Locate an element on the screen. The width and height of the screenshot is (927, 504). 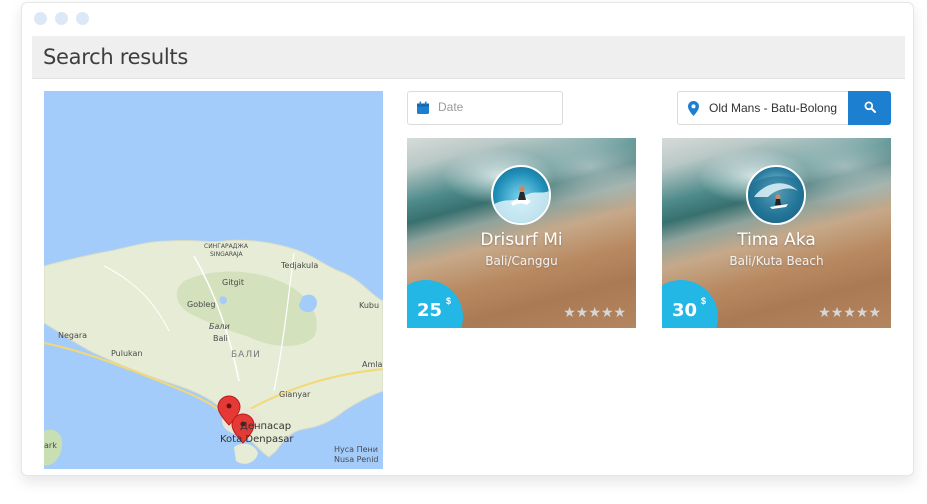
price-badge: 30 $ is located at coordinates (690, 304).